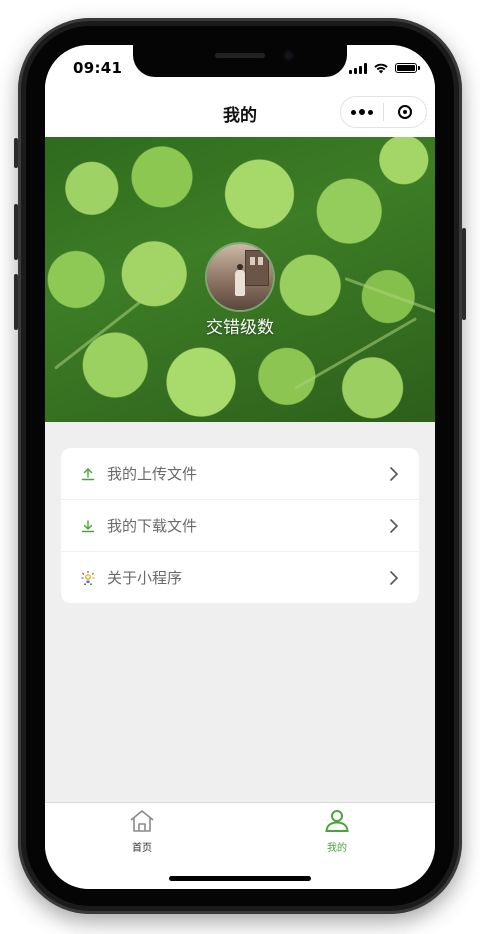  Describe the element at coordinates (362, 112) in the screenshot. I see `more-options-icon` at that location.